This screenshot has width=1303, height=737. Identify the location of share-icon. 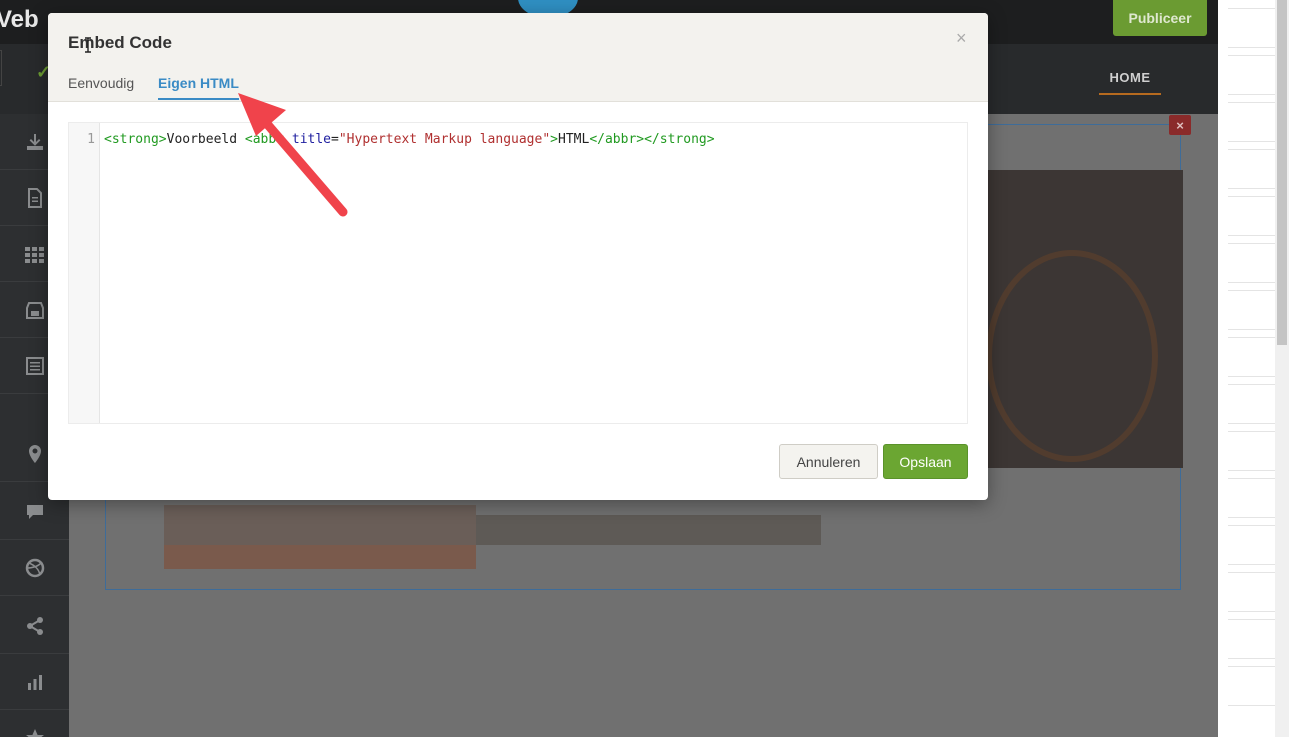
(34, 625).